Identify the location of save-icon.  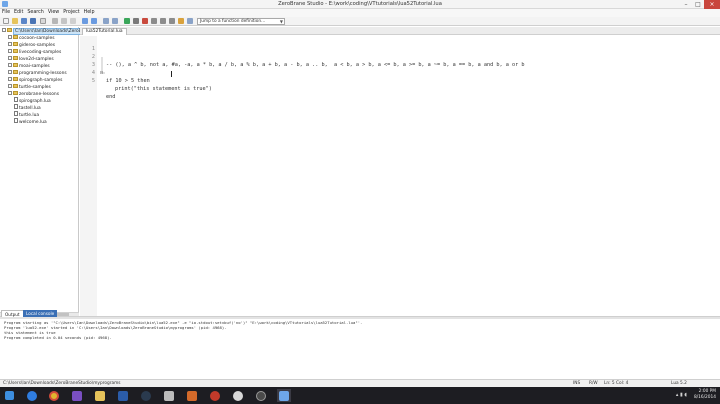
(24, 21).